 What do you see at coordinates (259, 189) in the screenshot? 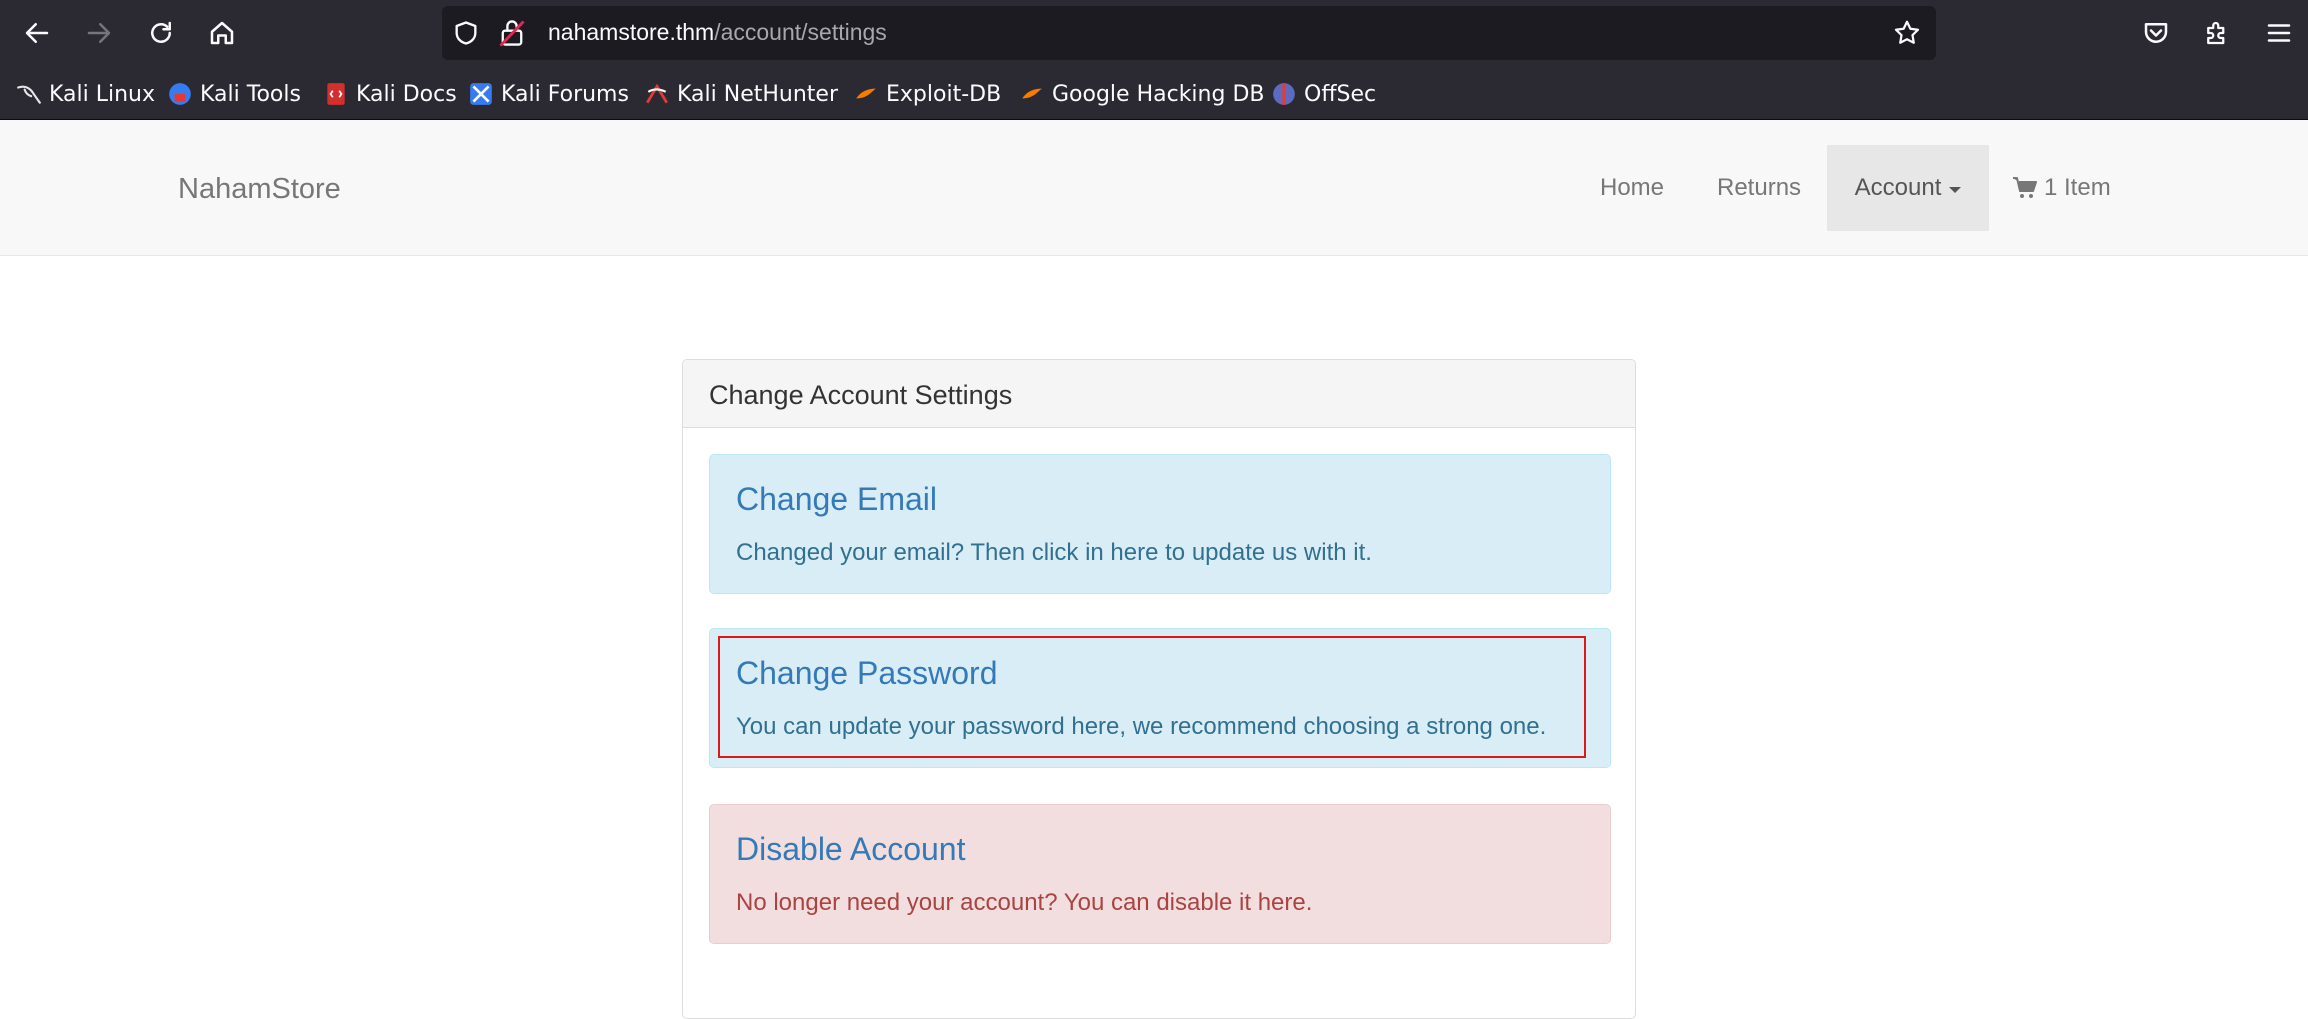
I see `brand-logo: NahamStore` at bounding box center [259, 189].